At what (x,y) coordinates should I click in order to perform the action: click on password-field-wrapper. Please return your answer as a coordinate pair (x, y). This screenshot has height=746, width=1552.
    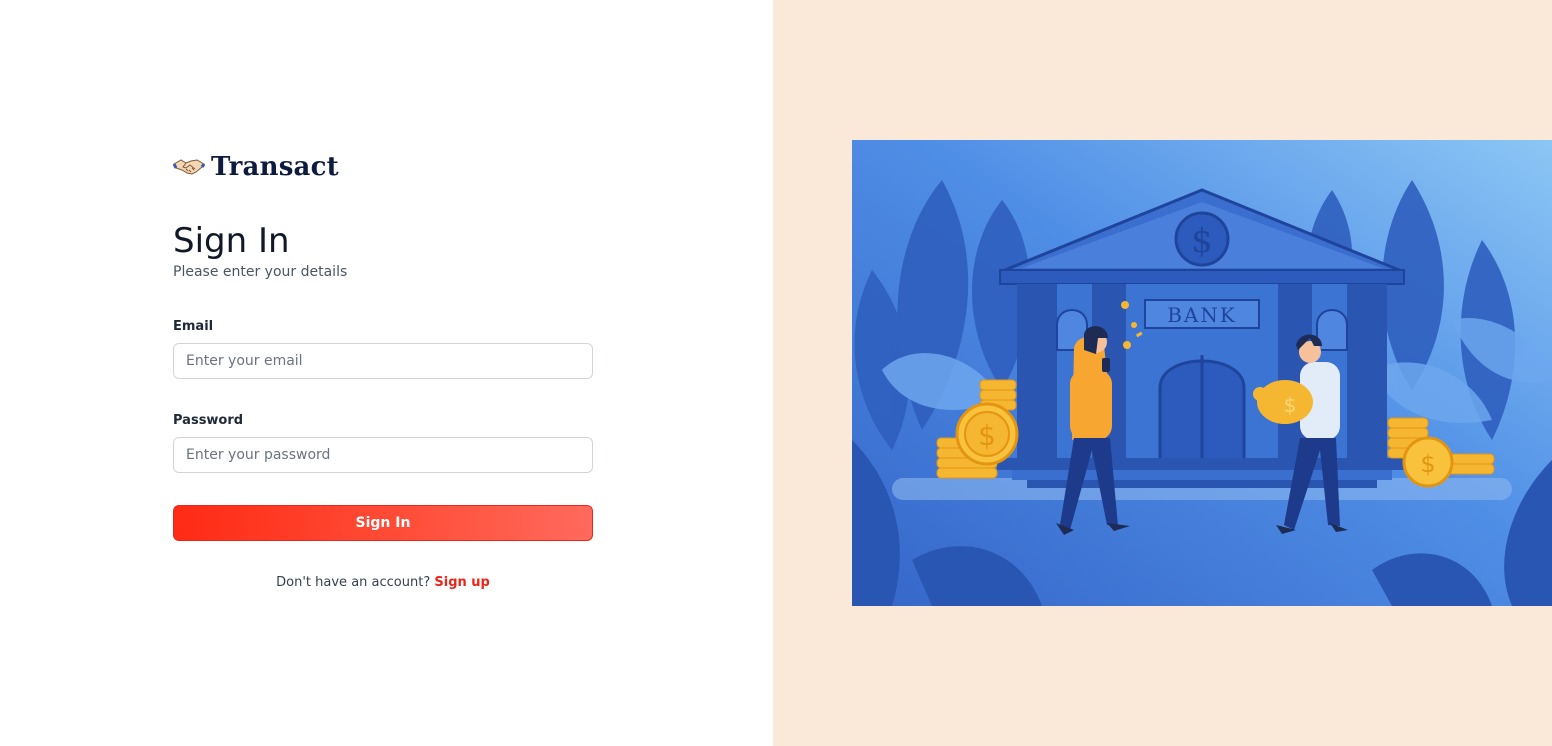
    Looking at the image, I should click on (383, 455).